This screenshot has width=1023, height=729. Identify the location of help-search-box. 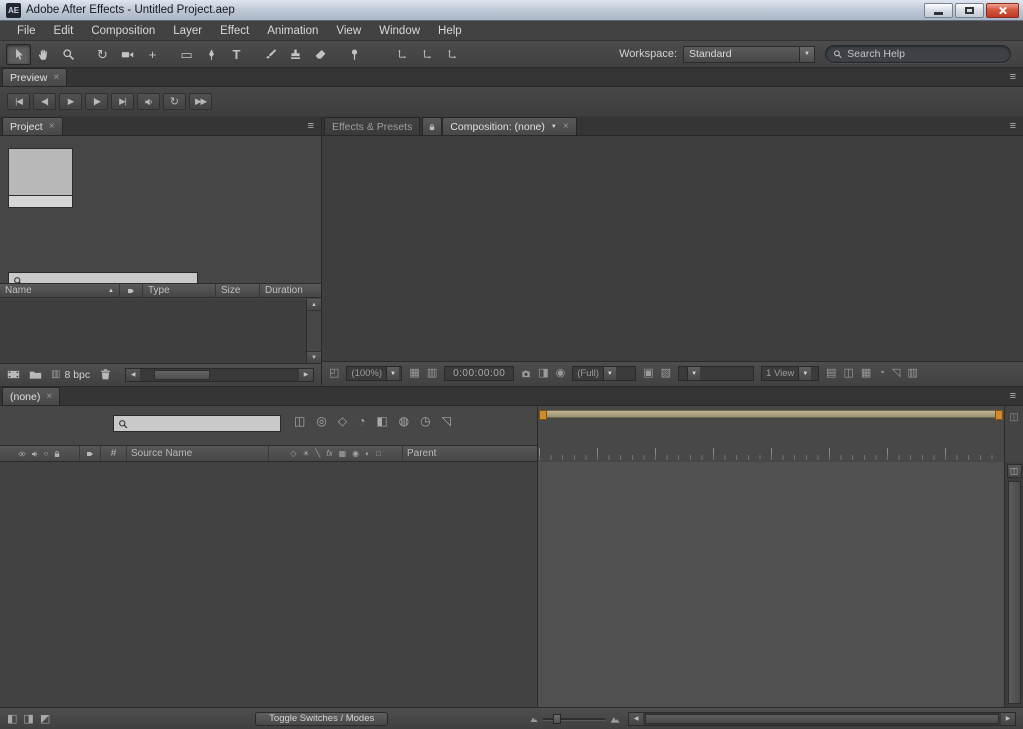
(918, 54).